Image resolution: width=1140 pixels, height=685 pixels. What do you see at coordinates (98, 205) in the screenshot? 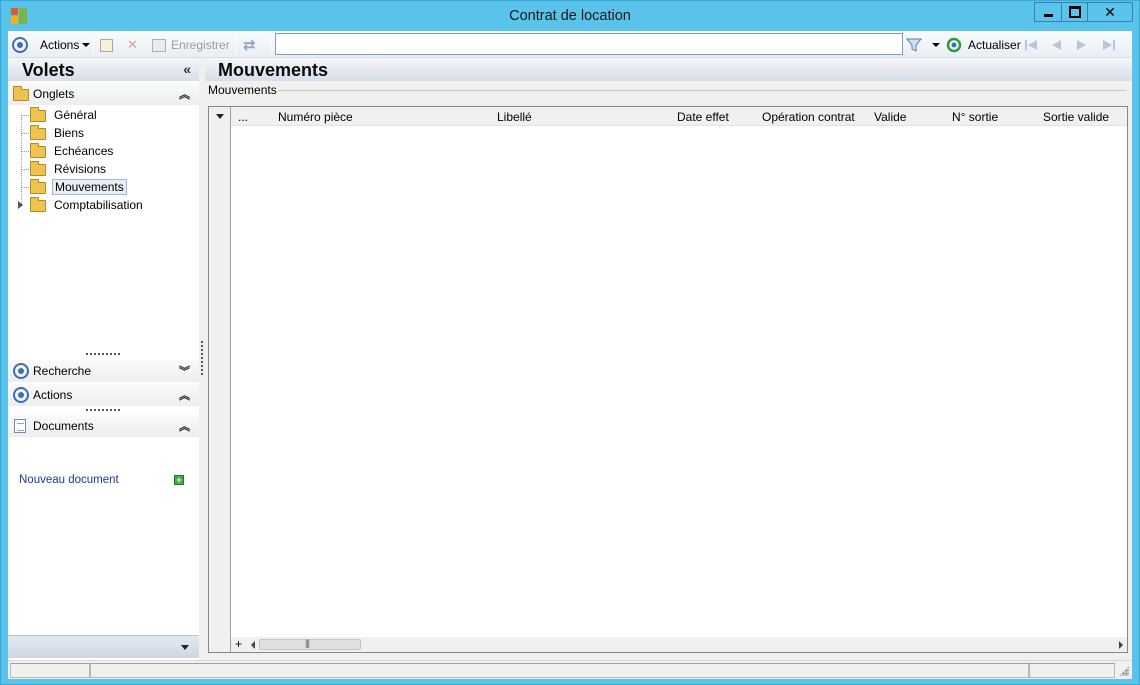
I see `tree-item-label: Comptabilisation` at bounding box center [98, 205].